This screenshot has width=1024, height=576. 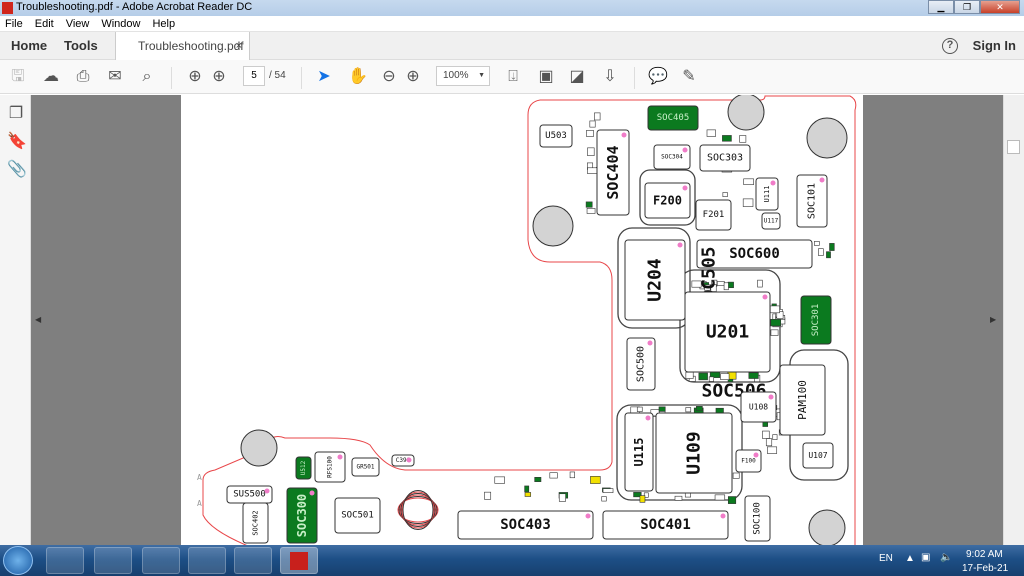 What do you see at coordinates (255, 523) in the screenshot?
I see `component-soc402: SOC402` at bounding box center [255, 523].